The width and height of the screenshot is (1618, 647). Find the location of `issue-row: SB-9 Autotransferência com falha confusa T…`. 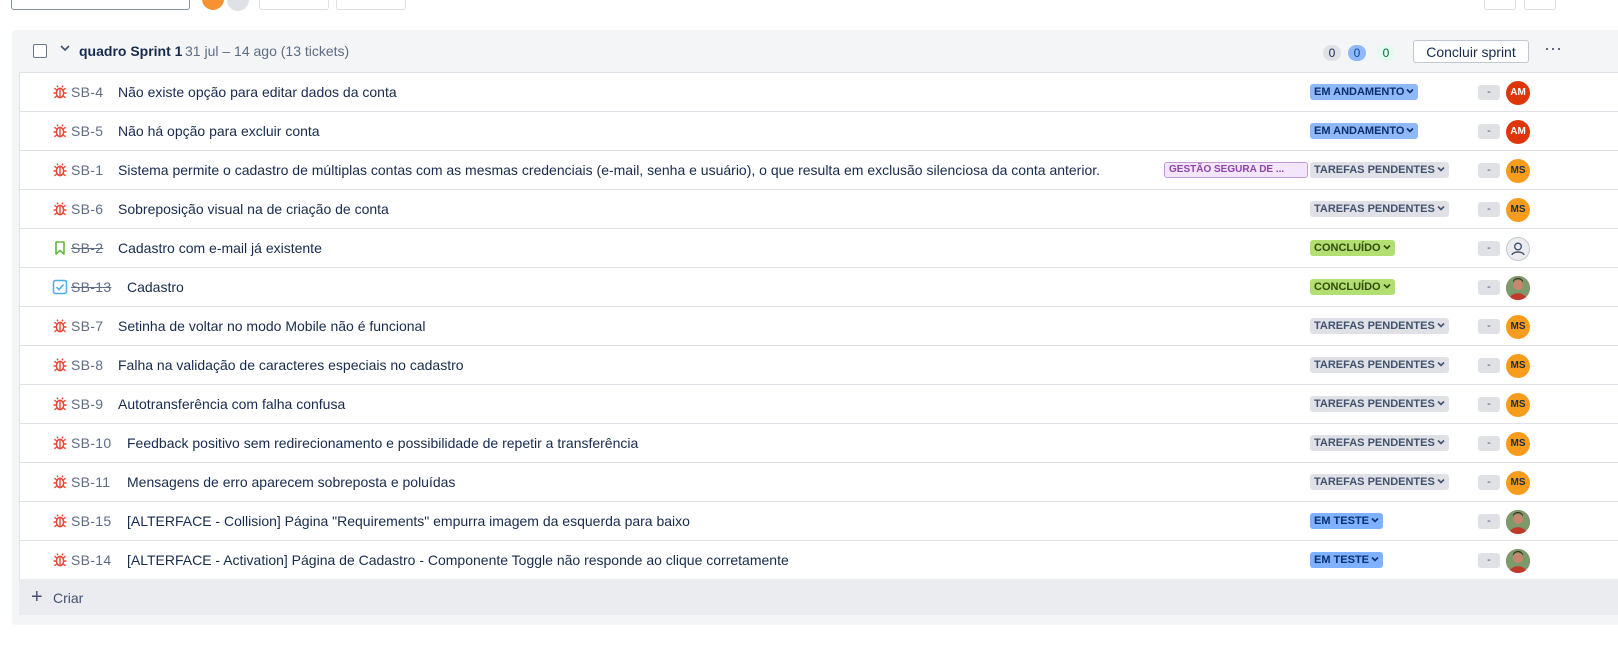

issue-row: SB-9 Autotransferência com falha confusa T… is located at coordinates (819, 404).